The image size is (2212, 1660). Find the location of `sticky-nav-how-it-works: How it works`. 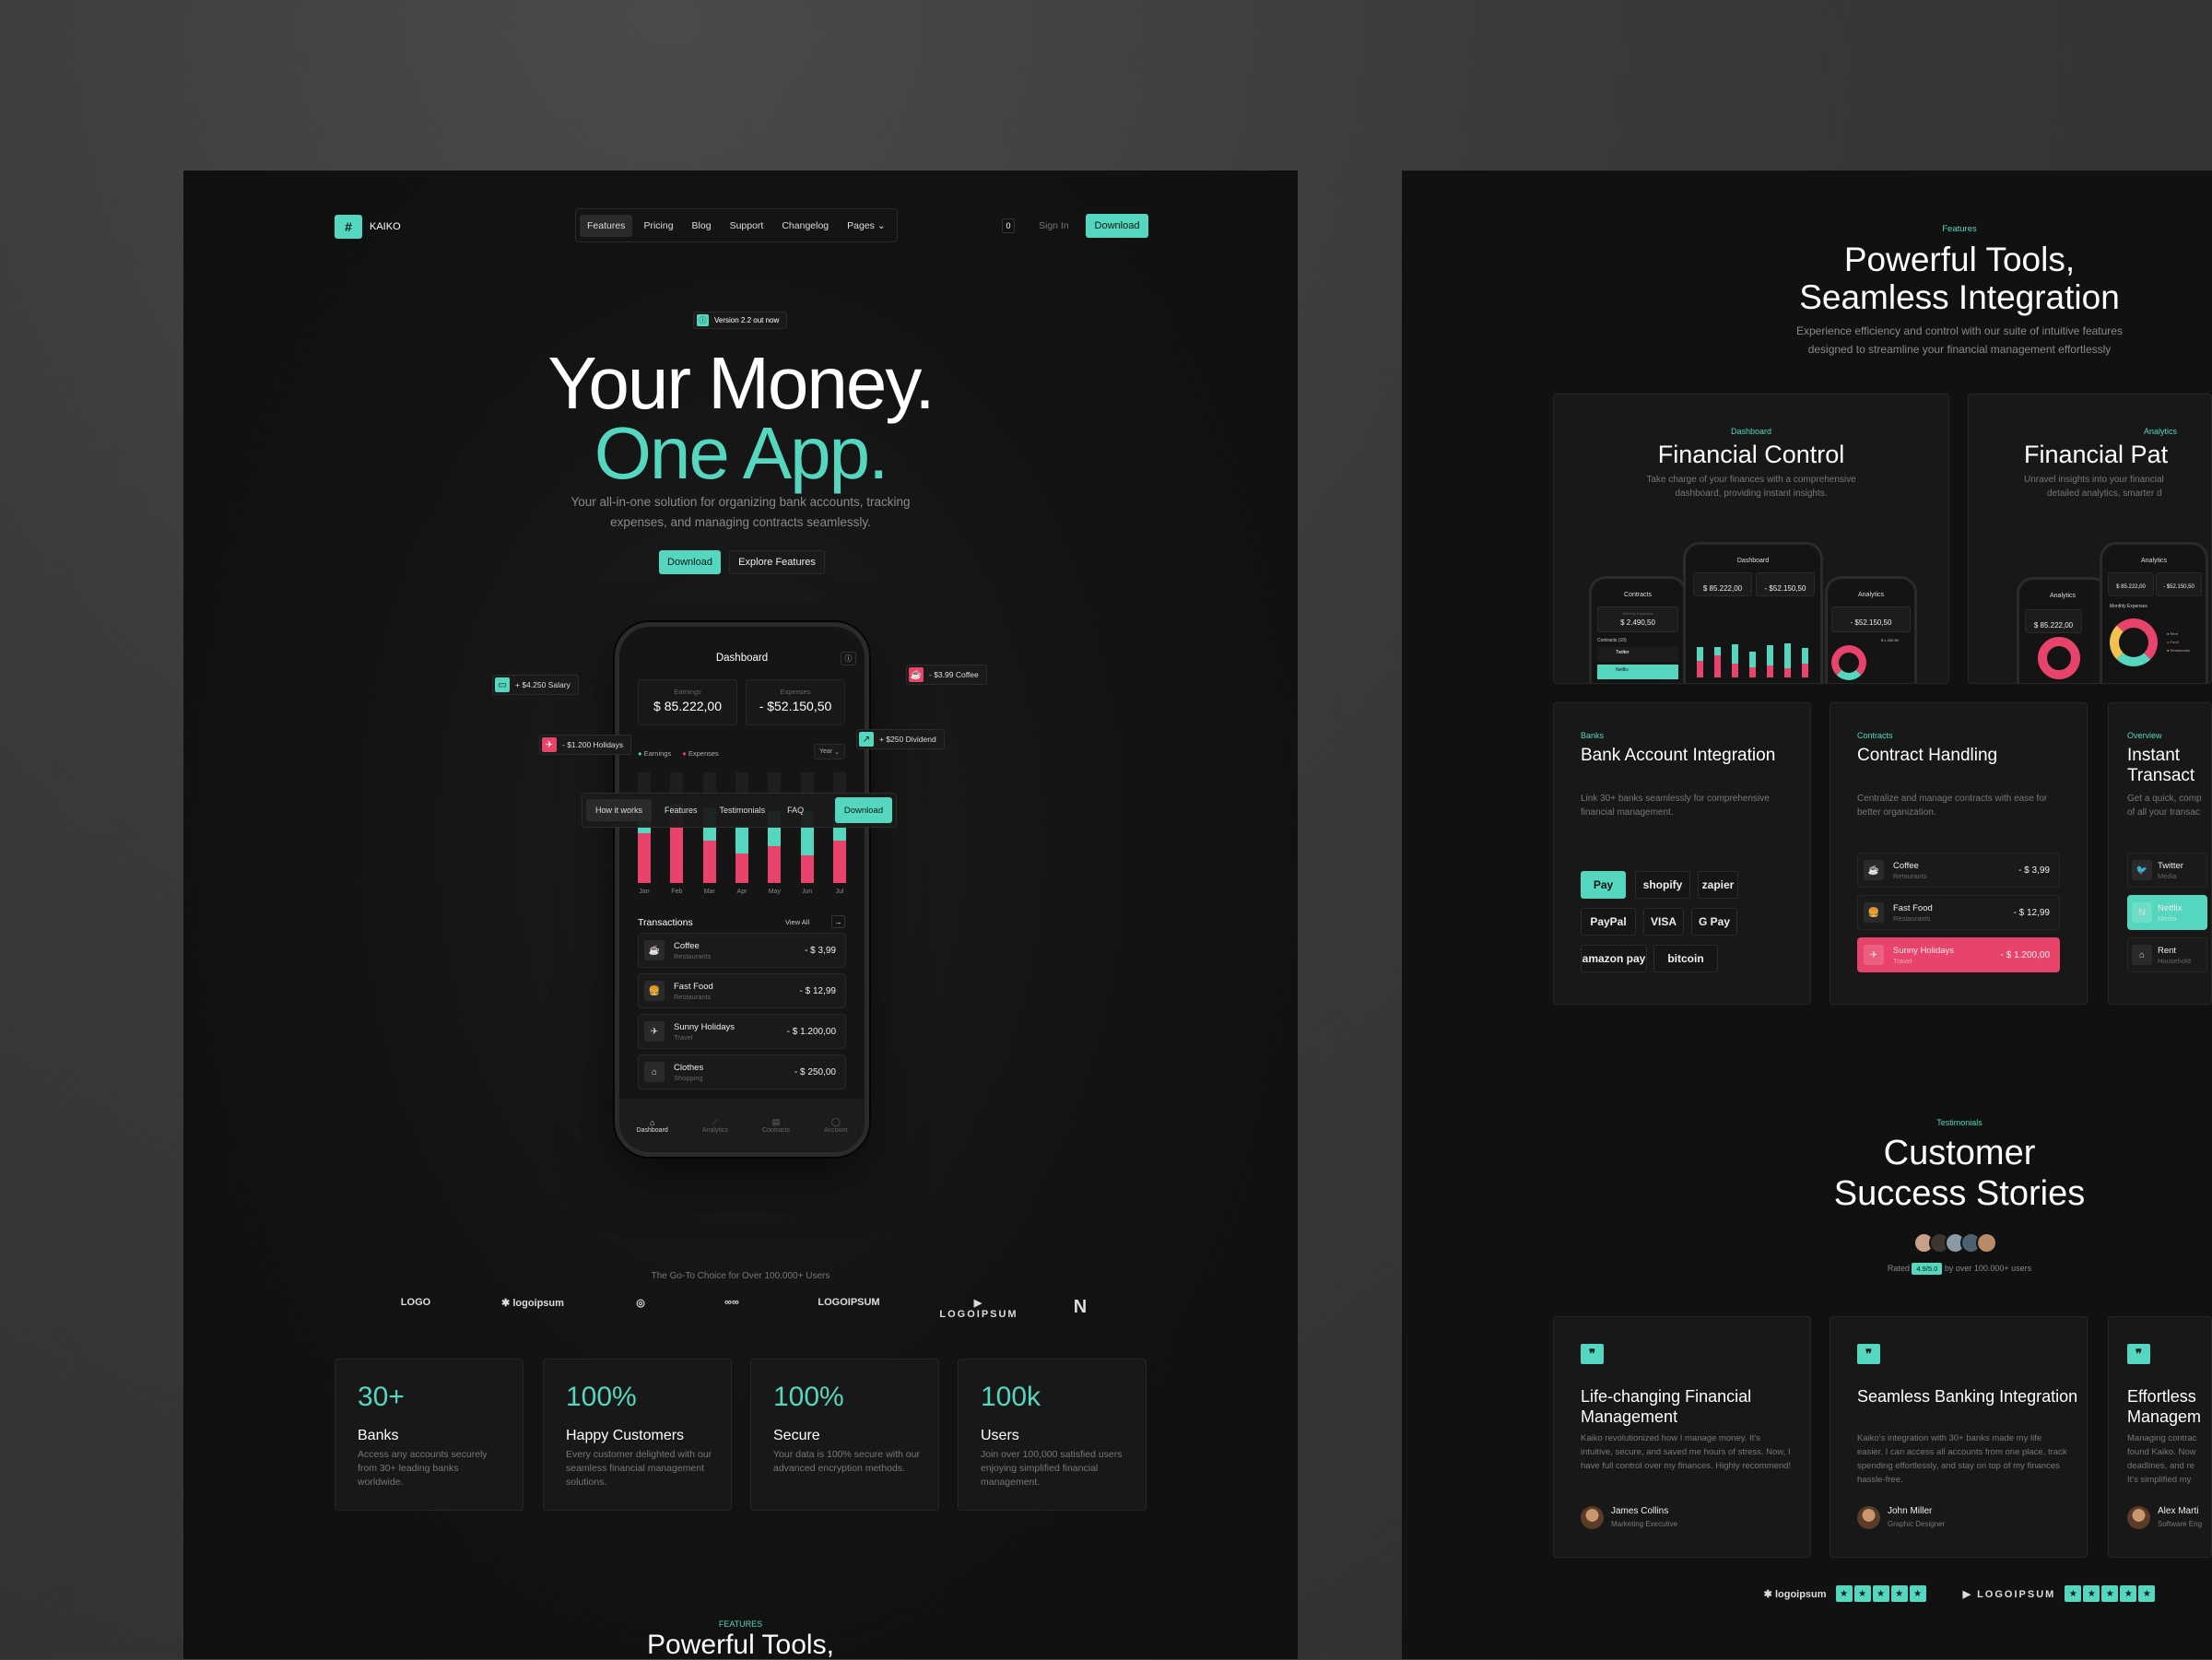

sticky-nav-how-it-works: How it works is located at coordinates (619, 810).